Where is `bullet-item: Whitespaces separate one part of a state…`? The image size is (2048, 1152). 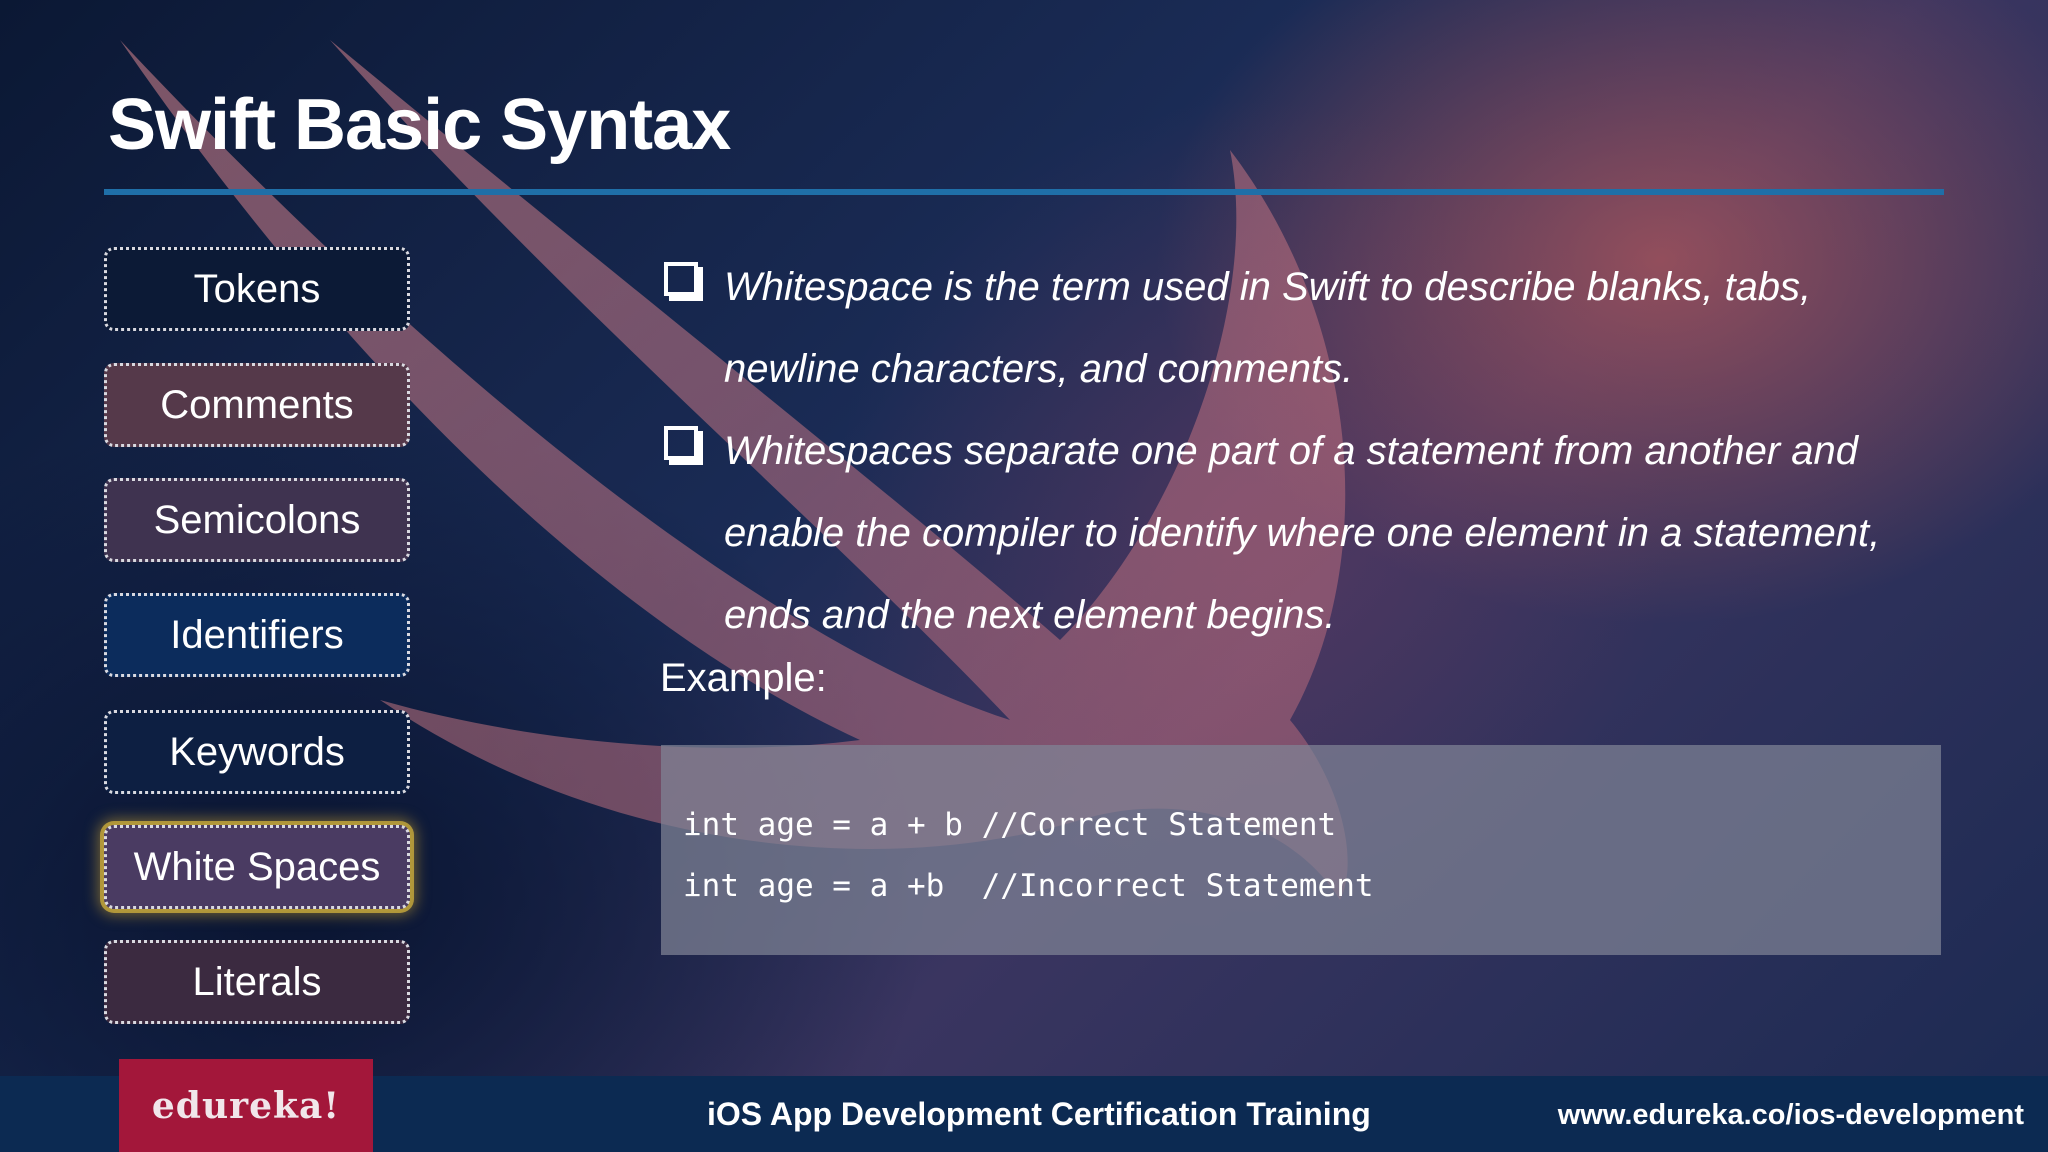 bullet-item: Whitespaces separate one part of a state… is located at coordinates (1305, 533).